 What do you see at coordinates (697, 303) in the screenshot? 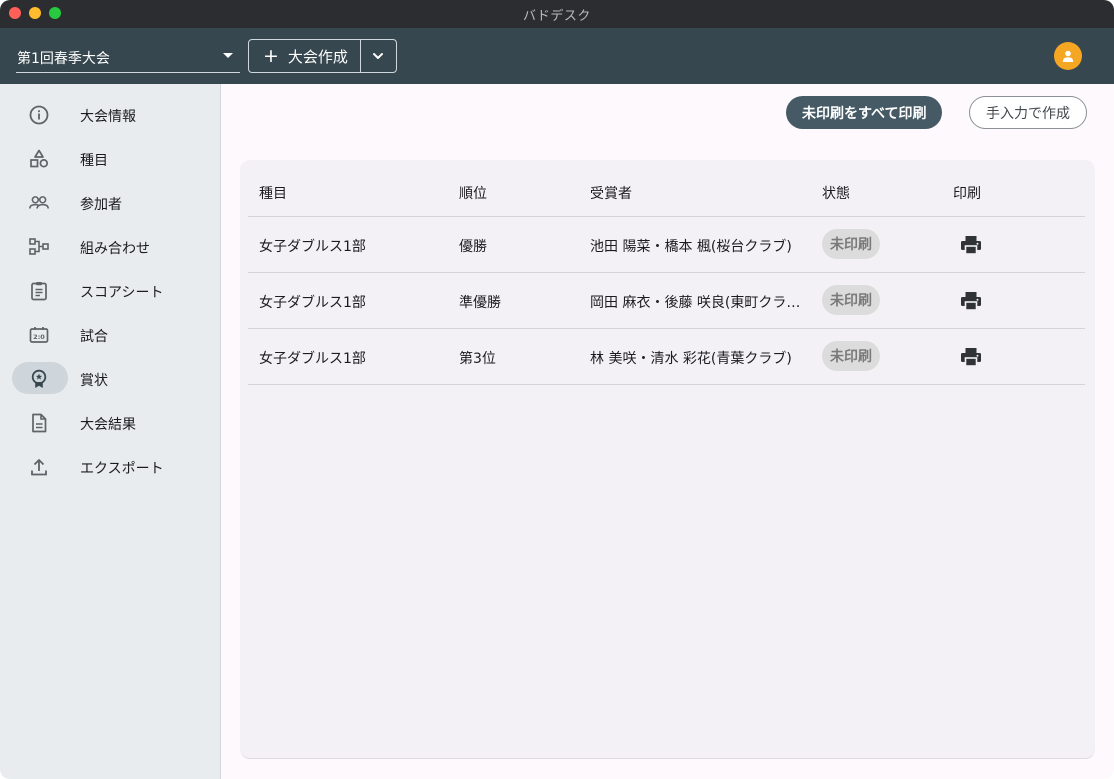
I see `cell-winners: 岡田 麻衣・後藤 咲良(東町クラブ)` at bounding box center [697, 303].